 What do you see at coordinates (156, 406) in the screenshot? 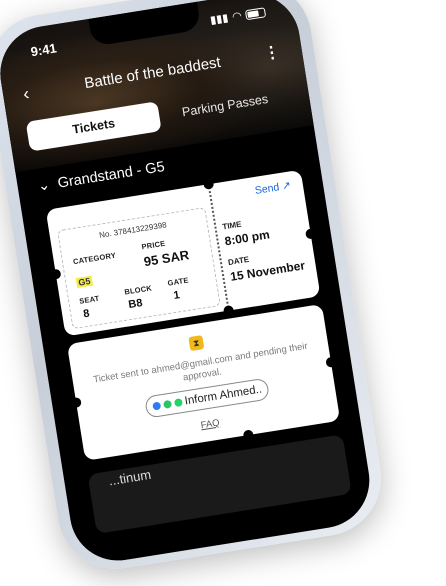
I see `messenger-icon` at bounding box center [156, 406].